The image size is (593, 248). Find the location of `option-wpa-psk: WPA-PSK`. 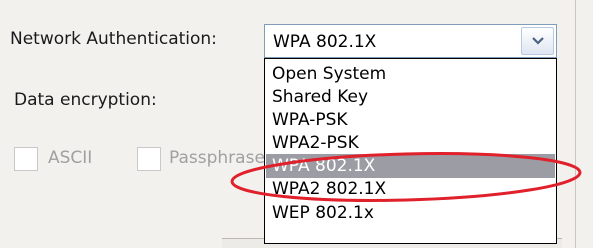

option-wpa-psk: WPA-PSK is located at coordinates (410, 120).